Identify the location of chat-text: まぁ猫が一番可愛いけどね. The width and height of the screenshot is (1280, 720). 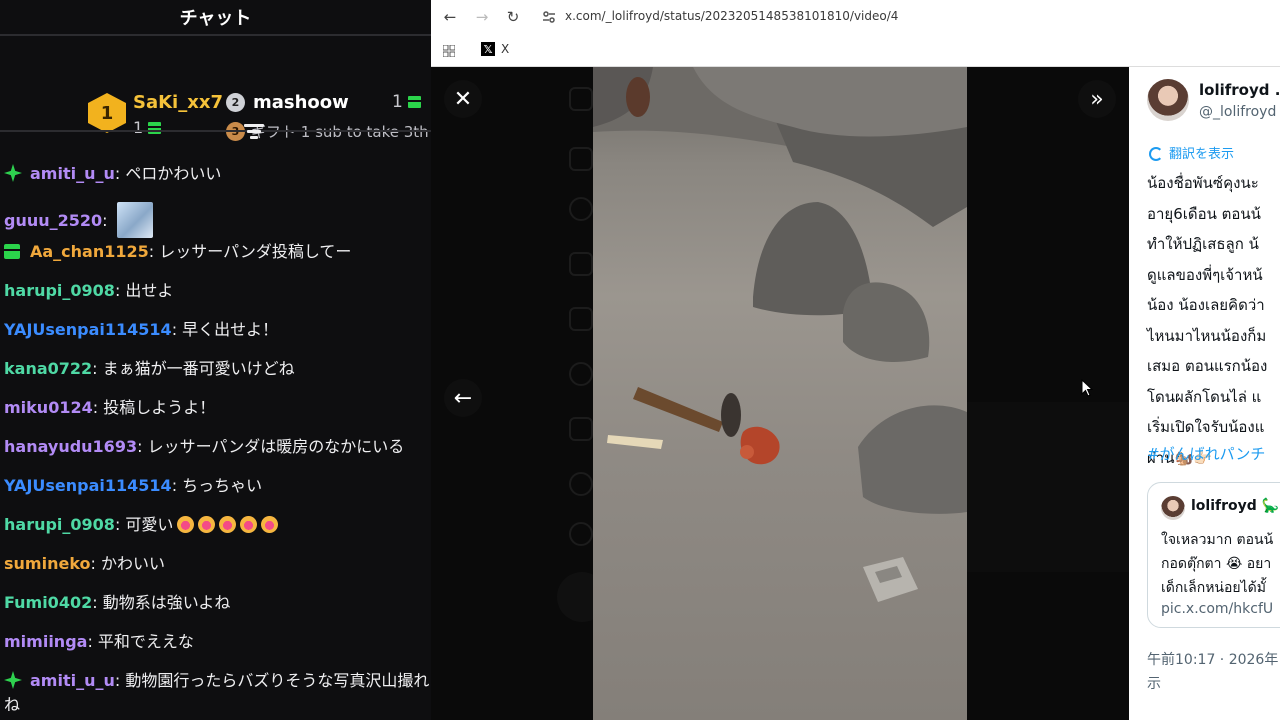
(198, 368).